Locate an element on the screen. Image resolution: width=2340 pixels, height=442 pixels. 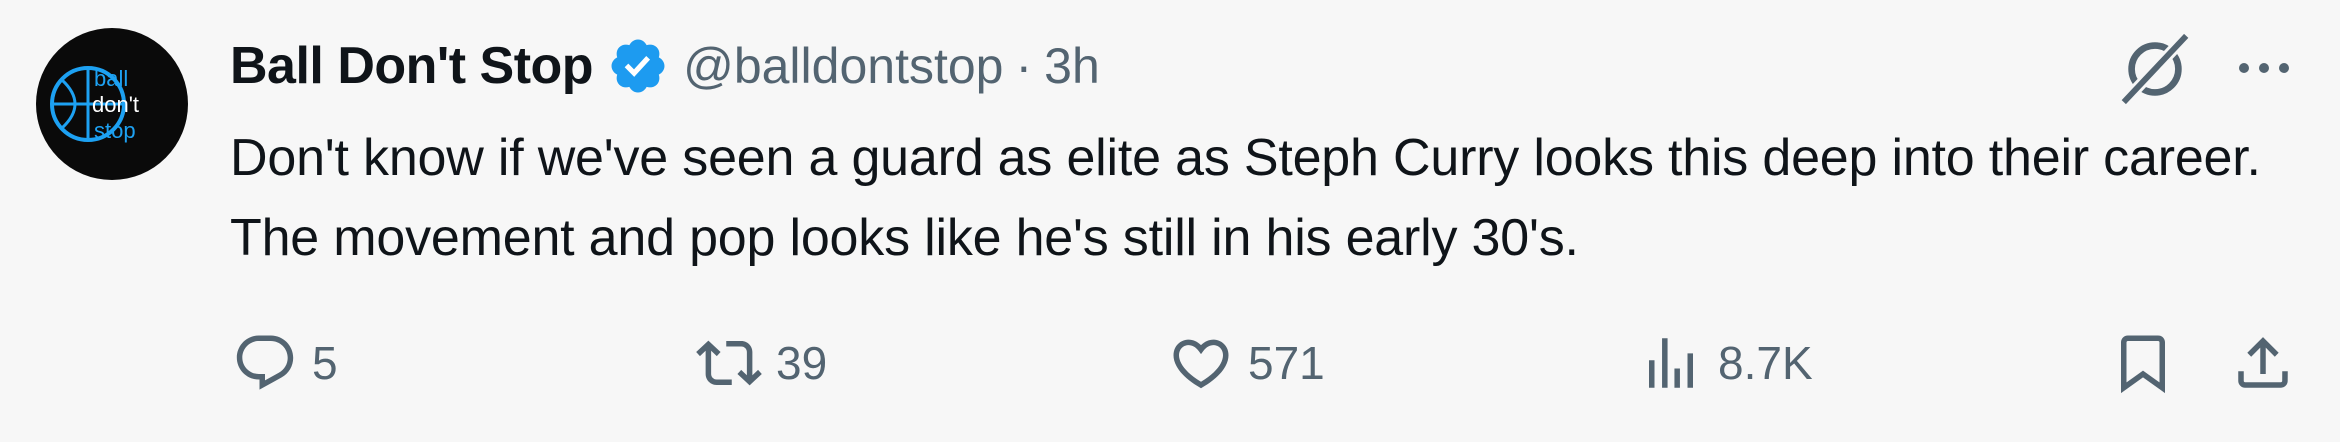
share-button is located at coordinates (2263, 363).